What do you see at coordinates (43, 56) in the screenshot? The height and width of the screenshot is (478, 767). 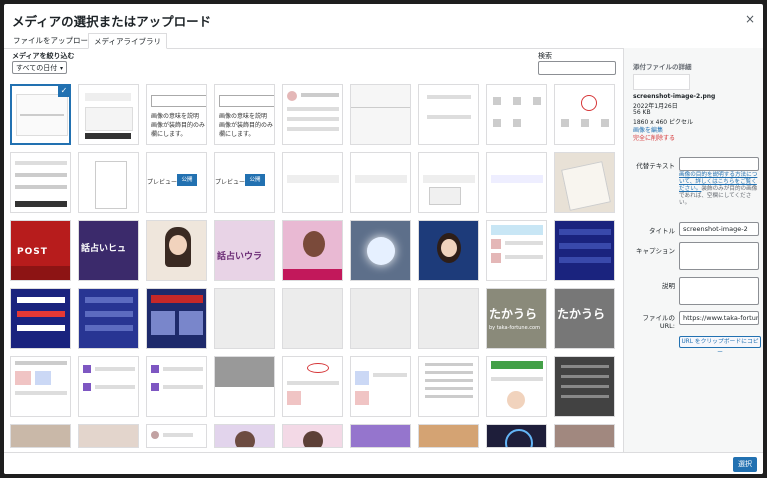 I see `filter-label: メディアを絞り込む` at bounding box center [43, 56].